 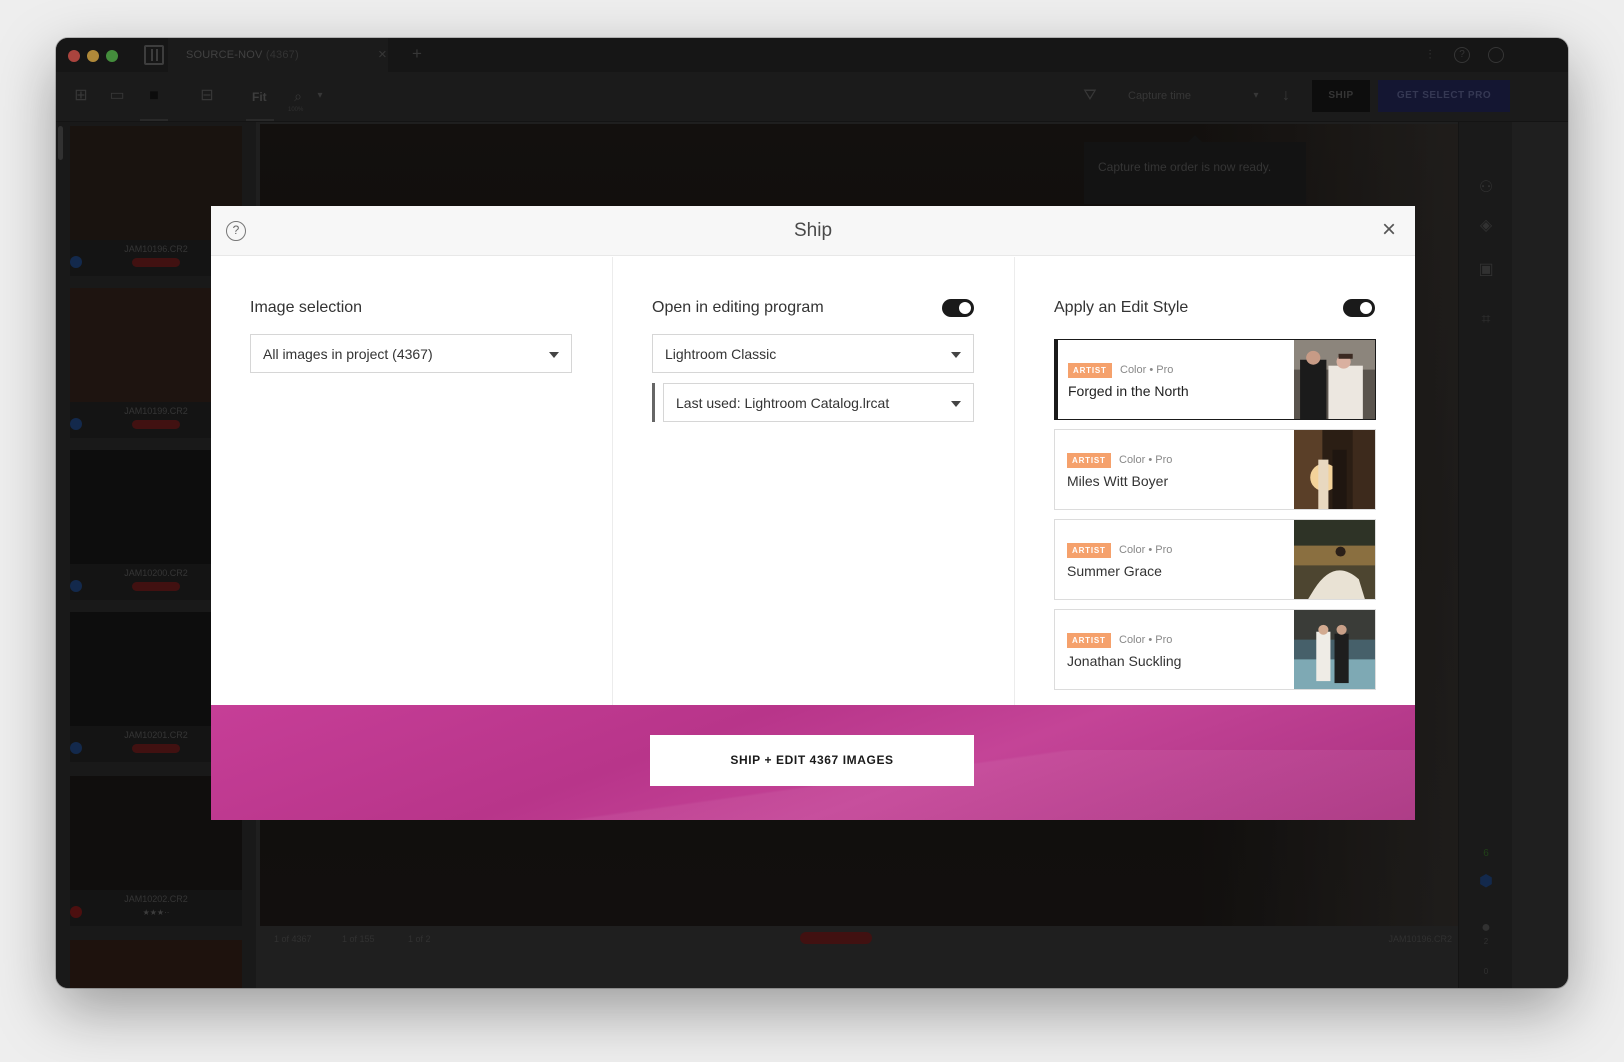 I want to click on image-selection-select: All images in project (4367), so click(x=411, y=353).